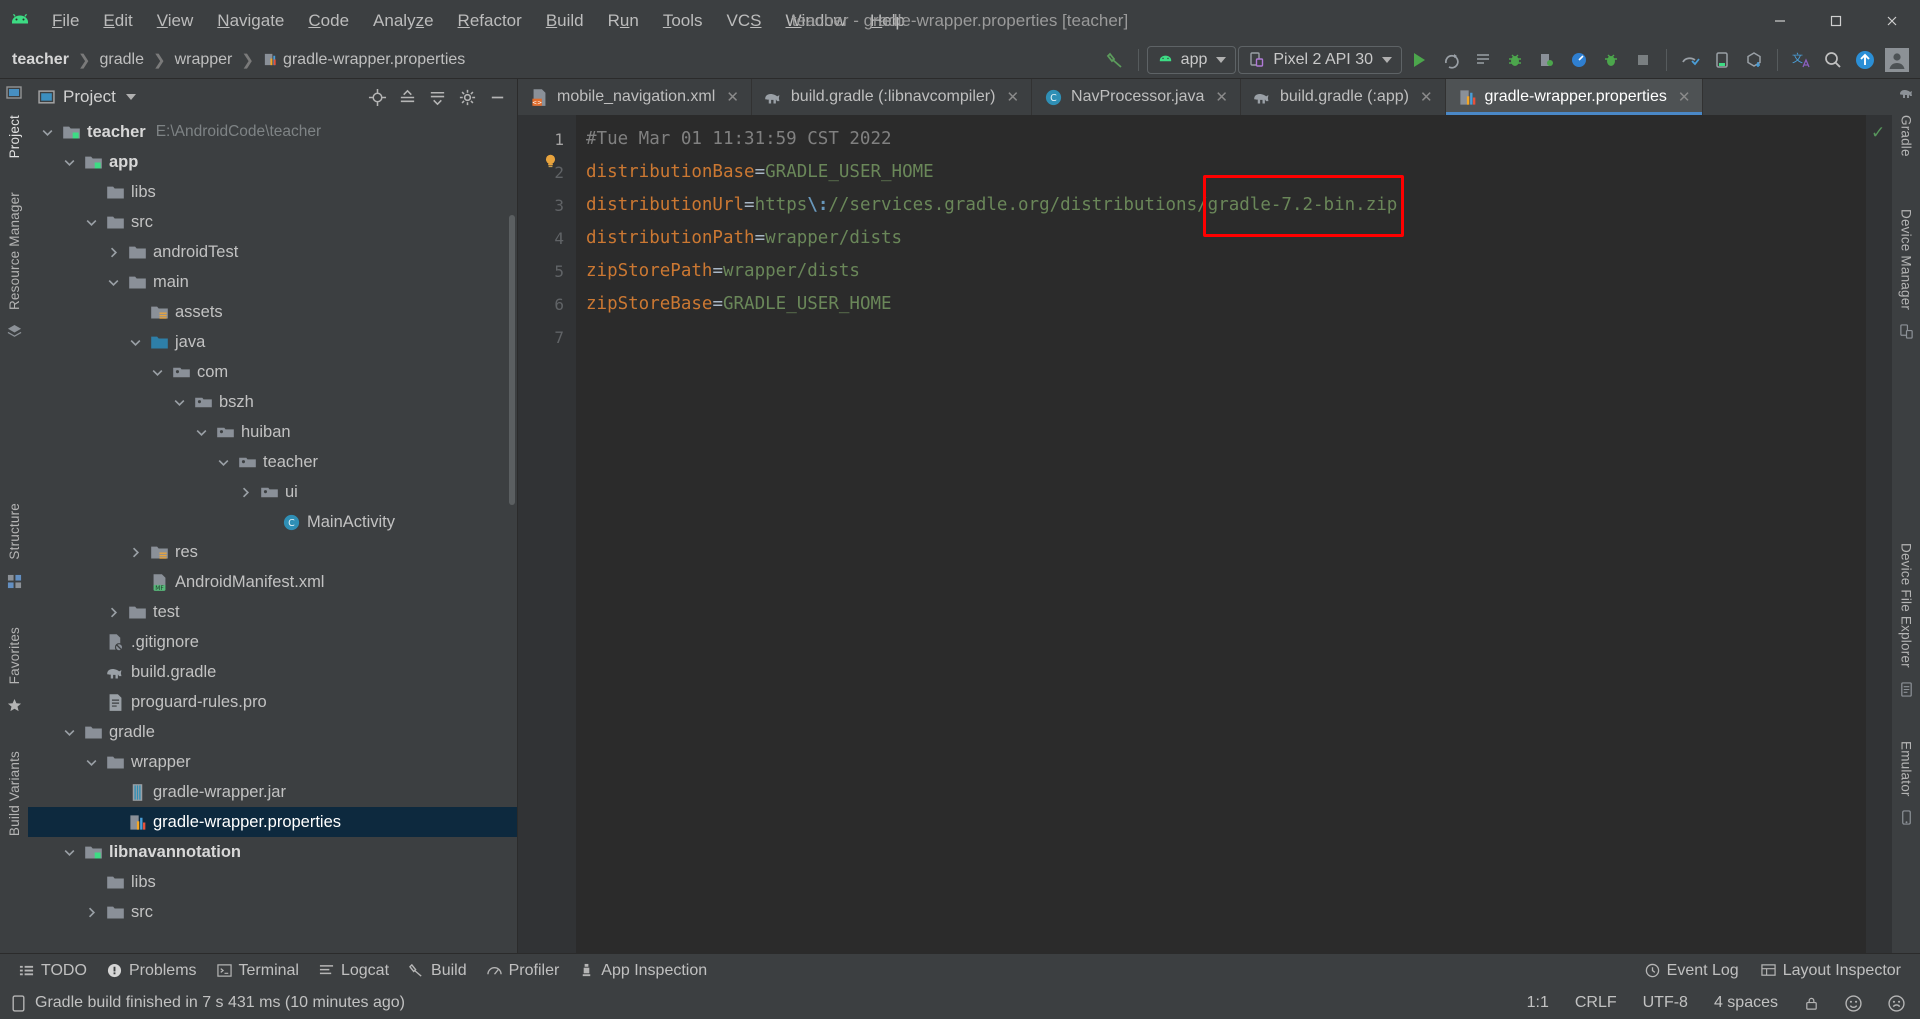  I want to click on stop-icon, so click(1643, 60).